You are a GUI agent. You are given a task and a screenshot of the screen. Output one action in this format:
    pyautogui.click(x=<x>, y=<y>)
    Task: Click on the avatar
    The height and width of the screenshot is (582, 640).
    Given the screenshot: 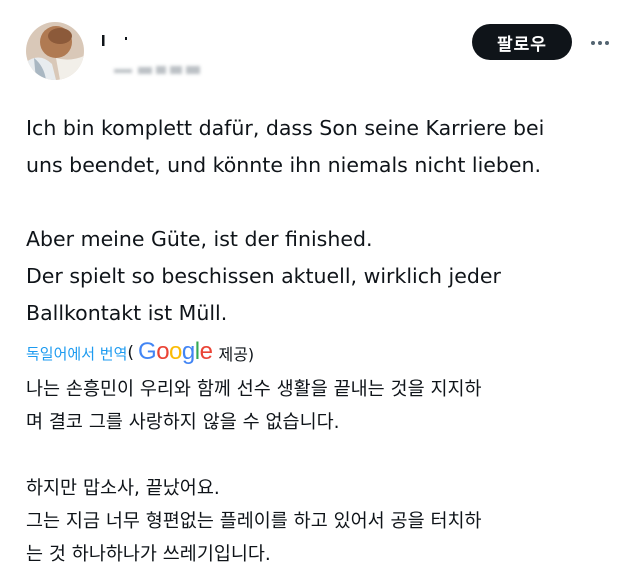 What is the action you would take?
    pyautogui.click(x=55, y=51)
    